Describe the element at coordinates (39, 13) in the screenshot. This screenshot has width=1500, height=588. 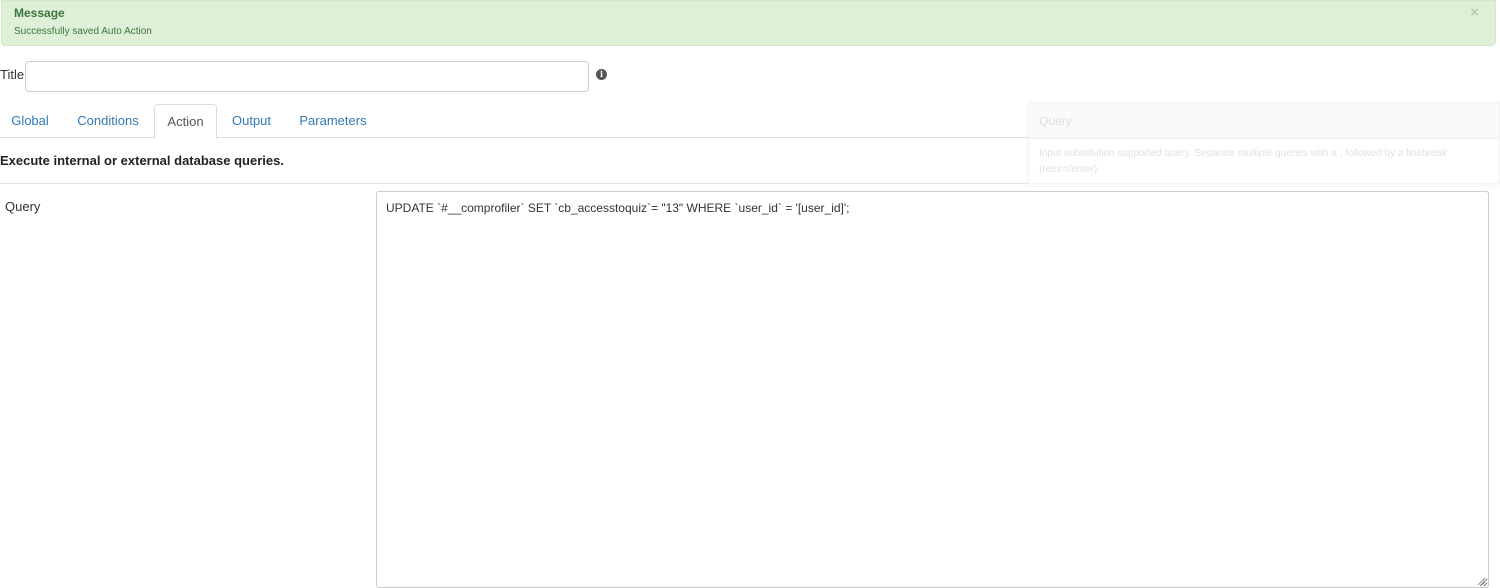
I see `alert-title: Message` at that location.